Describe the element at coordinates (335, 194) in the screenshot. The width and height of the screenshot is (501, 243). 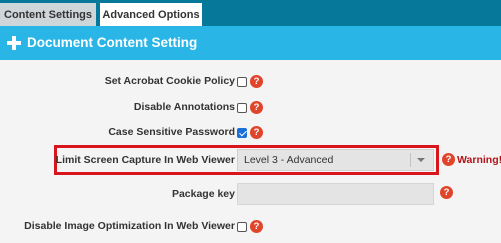
I see `package-key-input` at that location.